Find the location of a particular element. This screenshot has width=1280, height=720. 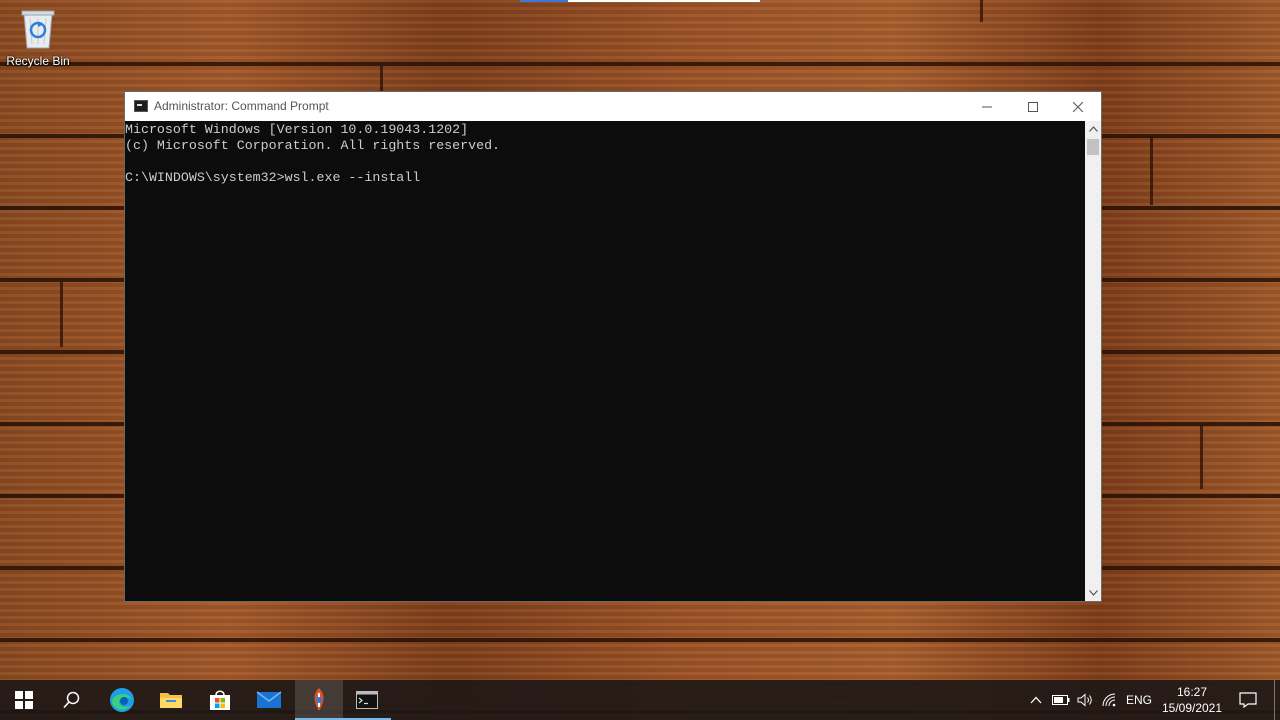

cmd-window-icon is located at coordinates (141, 106).